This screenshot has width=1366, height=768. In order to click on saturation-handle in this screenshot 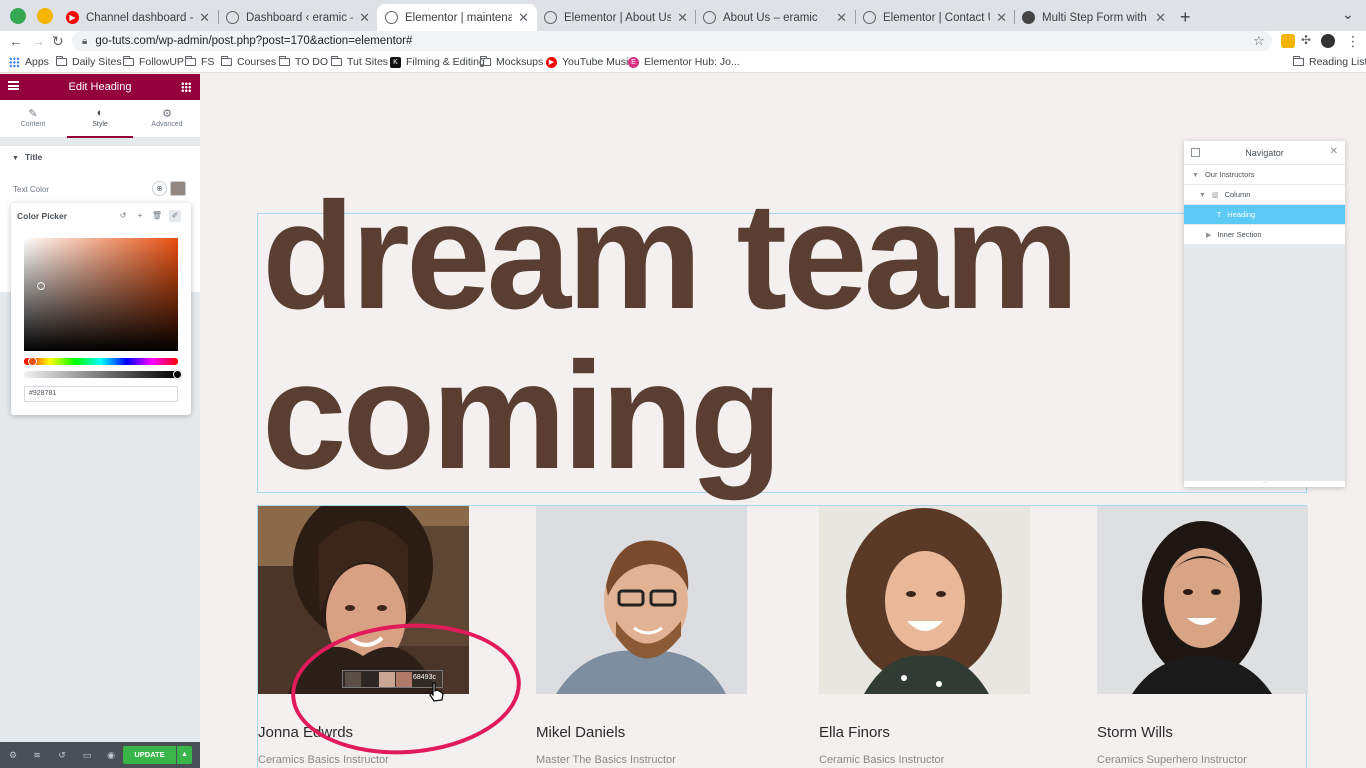, I will do `click(41, 286)`.